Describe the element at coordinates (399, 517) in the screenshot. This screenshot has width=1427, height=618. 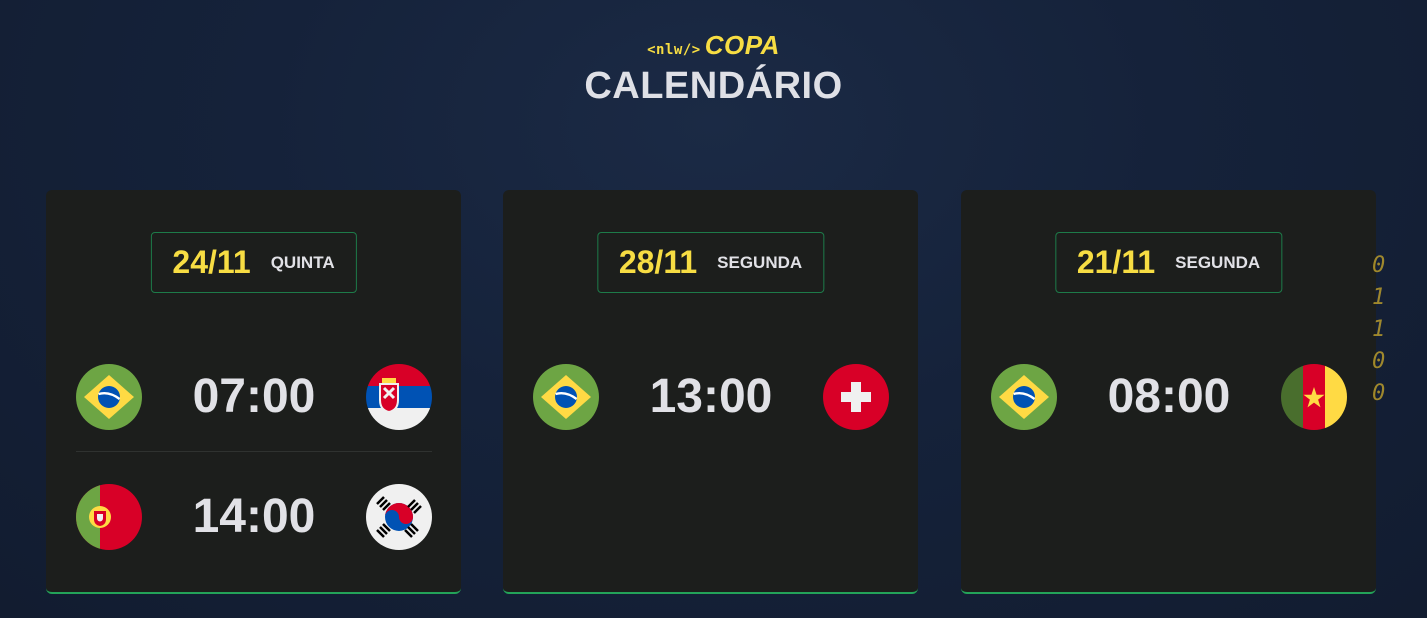
I see `south-korea-flag-icon` at that location.